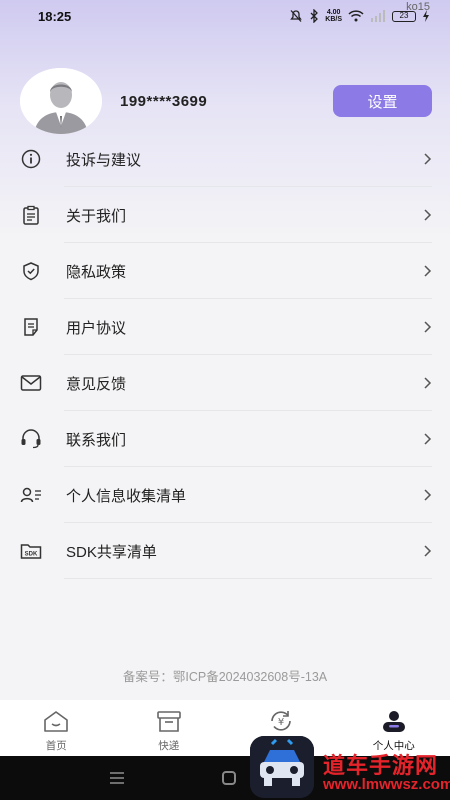 This screenshot has width=450, height=800. I want to click on tab-label: 快递, so click(169, 746).